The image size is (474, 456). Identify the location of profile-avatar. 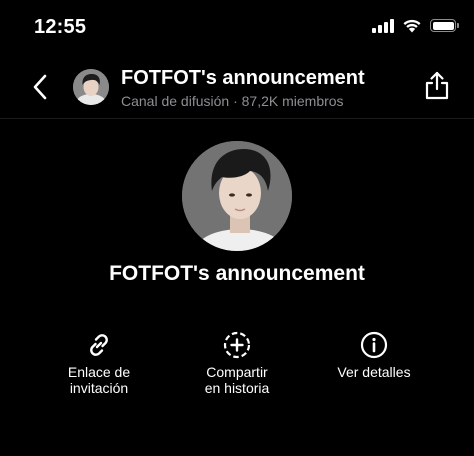
(237, 196).